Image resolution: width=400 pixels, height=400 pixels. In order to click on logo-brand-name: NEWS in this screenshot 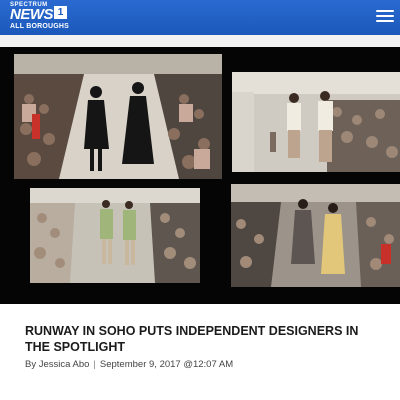, I will do `click(32, 14)`.